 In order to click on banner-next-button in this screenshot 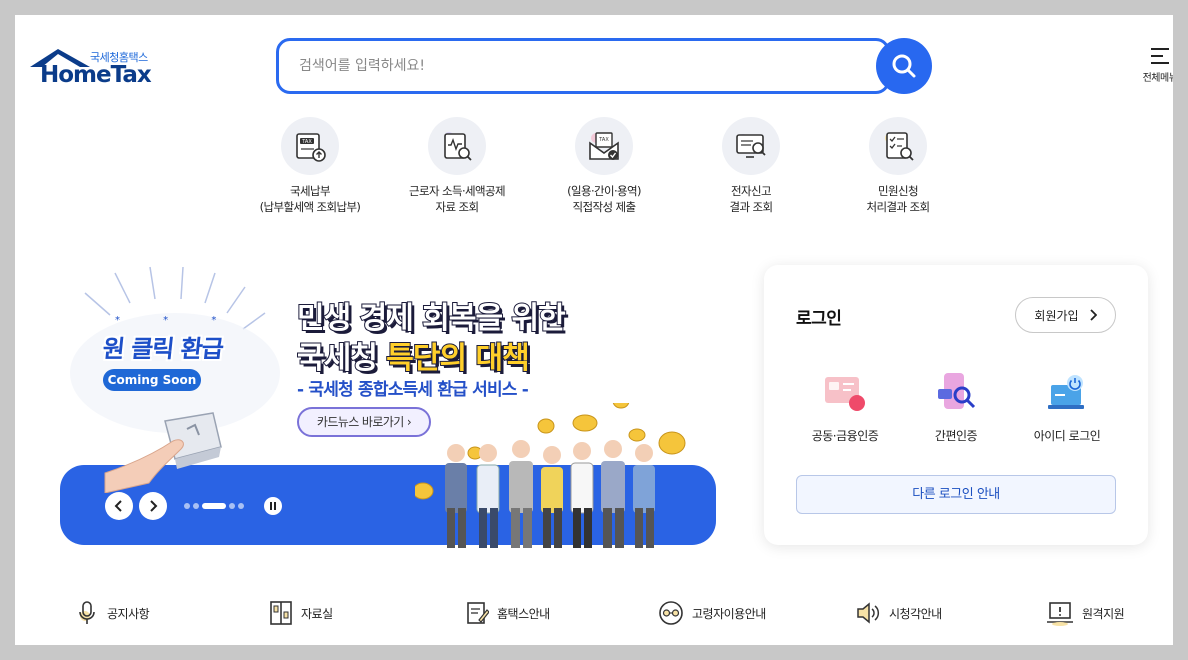, I will do `click(153, 506)`.